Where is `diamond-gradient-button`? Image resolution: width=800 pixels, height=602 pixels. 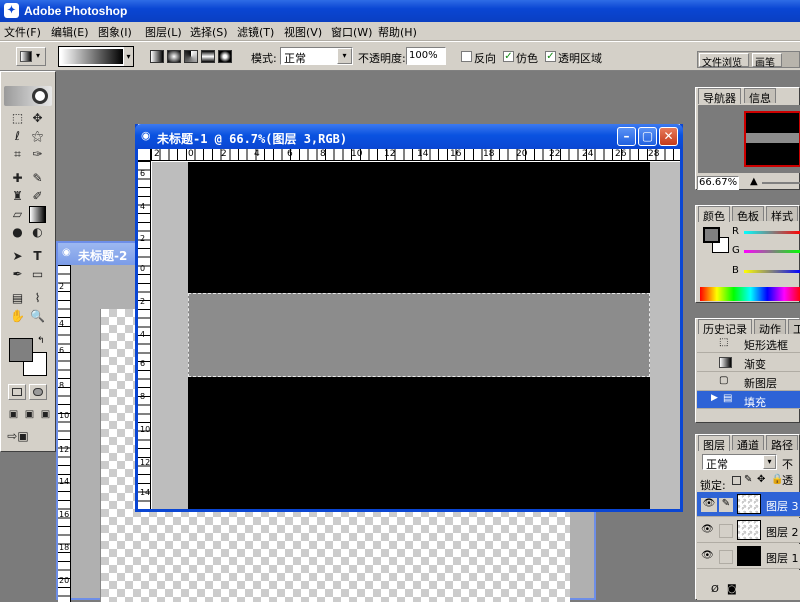 diamond-gradient-button is located at coordinates (225, 56).